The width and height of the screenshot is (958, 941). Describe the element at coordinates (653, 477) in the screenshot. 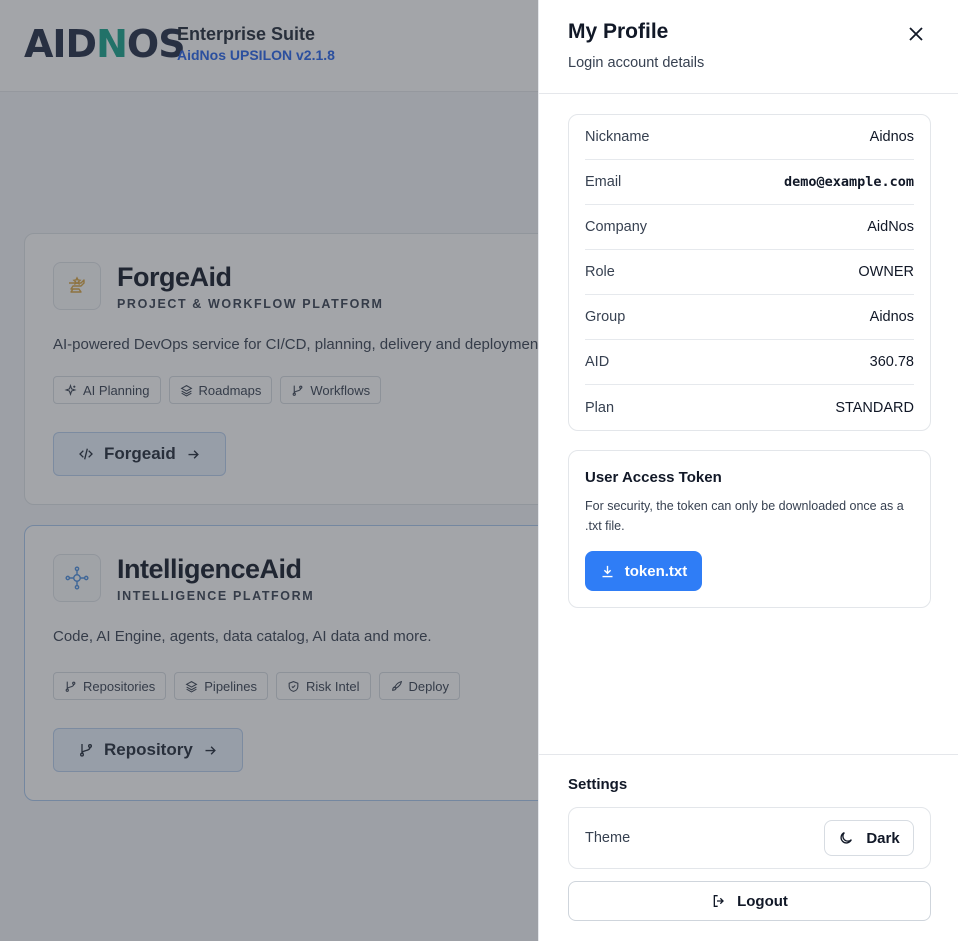

I see `token-title: User Access Token` at that location.